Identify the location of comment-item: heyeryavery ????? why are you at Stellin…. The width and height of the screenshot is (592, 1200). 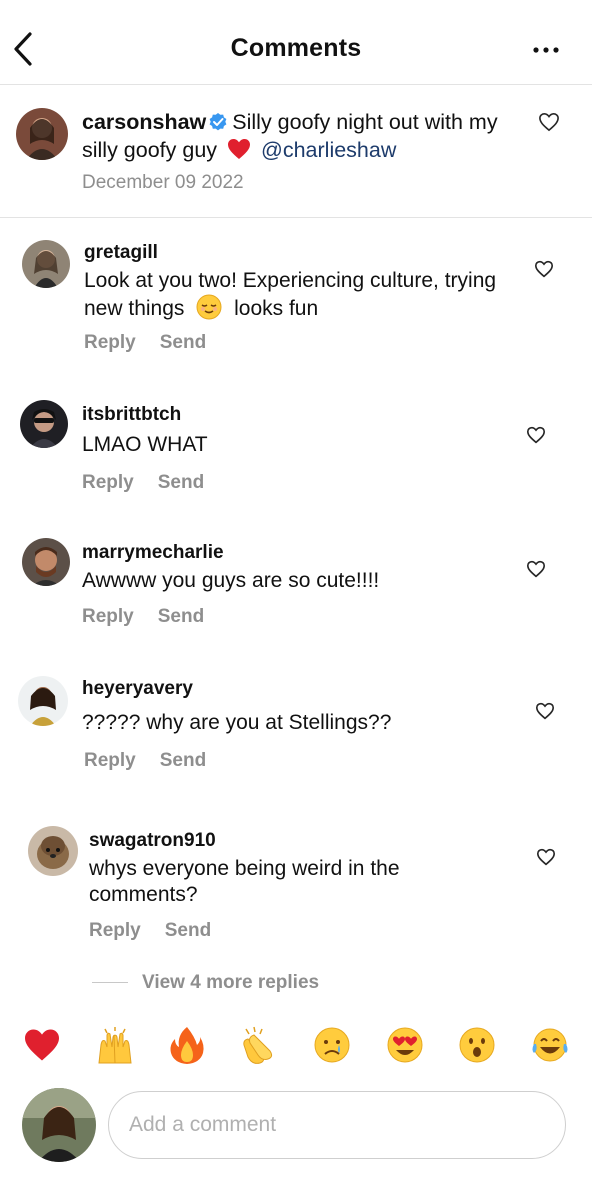
(296, 729).